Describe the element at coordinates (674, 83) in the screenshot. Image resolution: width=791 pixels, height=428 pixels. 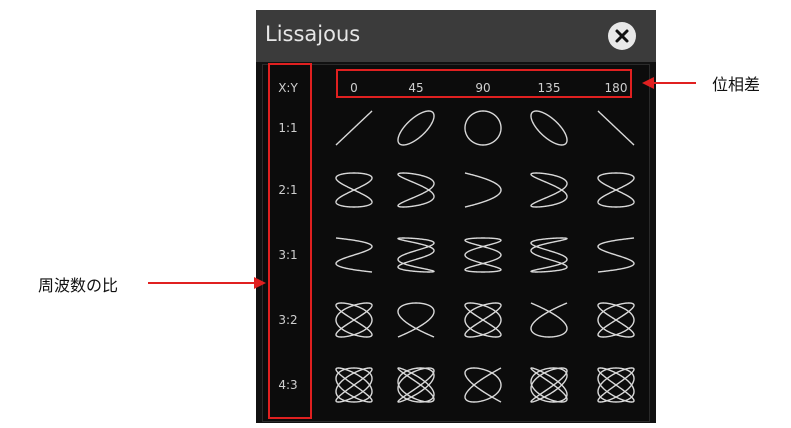
I see `phase-arrow-line` at that location.